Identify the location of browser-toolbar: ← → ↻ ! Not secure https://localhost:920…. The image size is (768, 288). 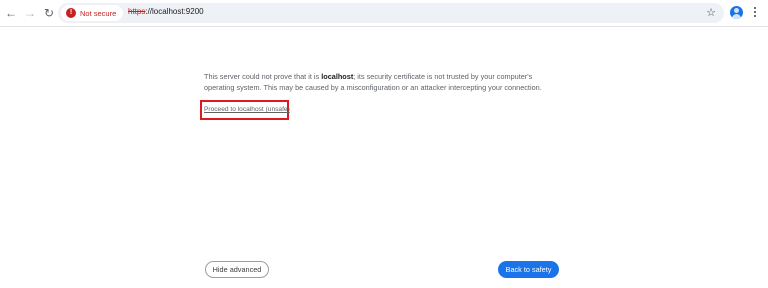
(384, 13).